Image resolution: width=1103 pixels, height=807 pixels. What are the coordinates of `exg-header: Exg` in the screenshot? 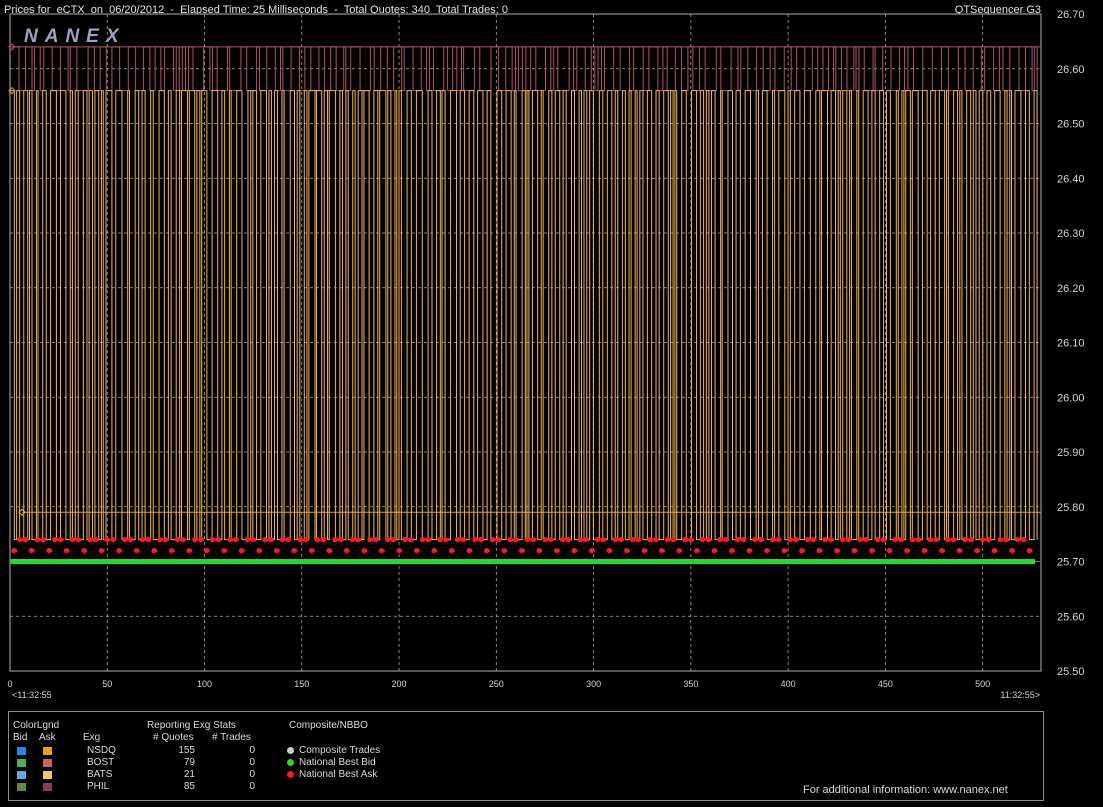 It's located at (92, 737).